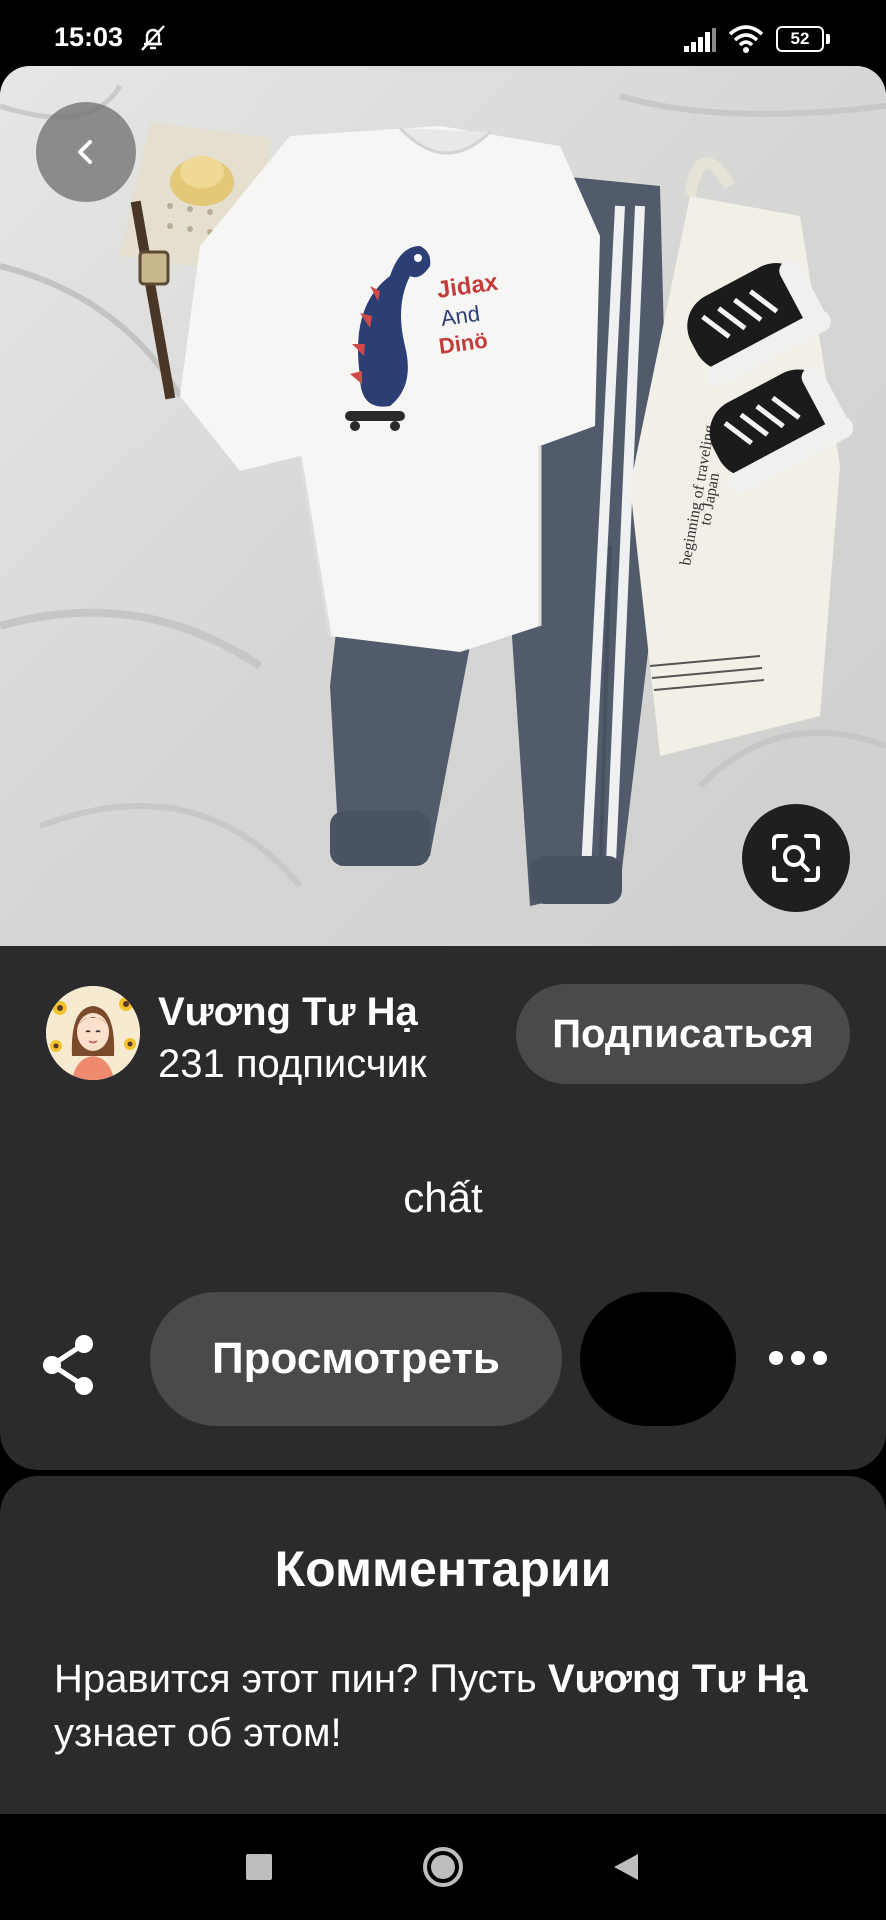  What do you see at coordinates (443, 33) in the screenshot?
I see `status-bar: 15:03 52` at bounding box center [443, 33].